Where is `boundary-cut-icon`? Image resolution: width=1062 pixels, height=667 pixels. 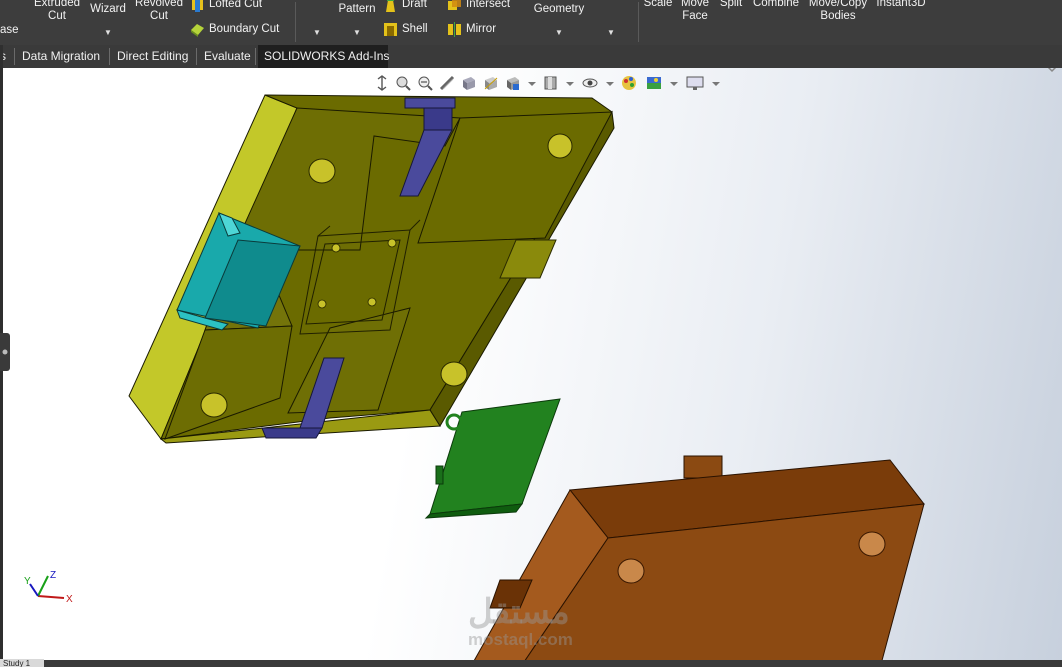
boundary-cut-icon is located at coordinates (197, 30).